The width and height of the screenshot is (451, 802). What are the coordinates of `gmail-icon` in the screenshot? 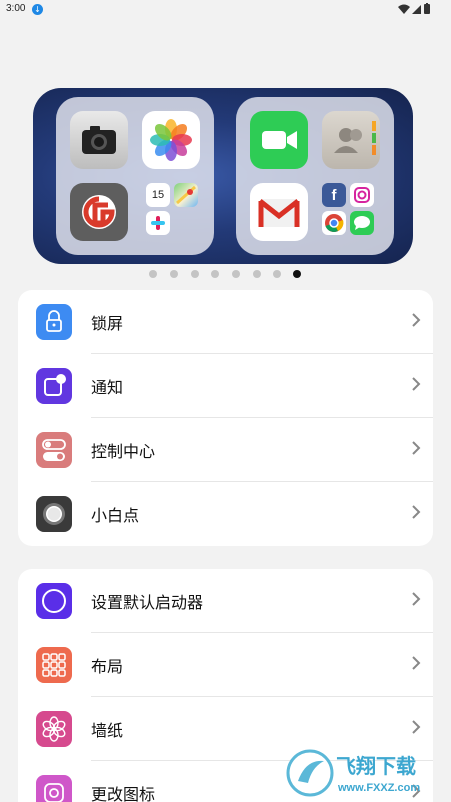 It's located at (279, 212).